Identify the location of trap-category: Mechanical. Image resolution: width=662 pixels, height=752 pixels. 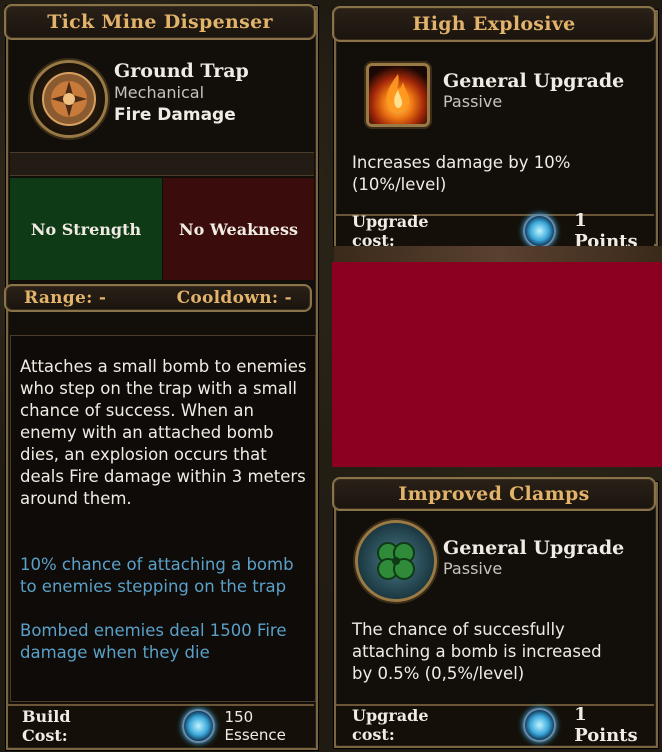
(159, 92).